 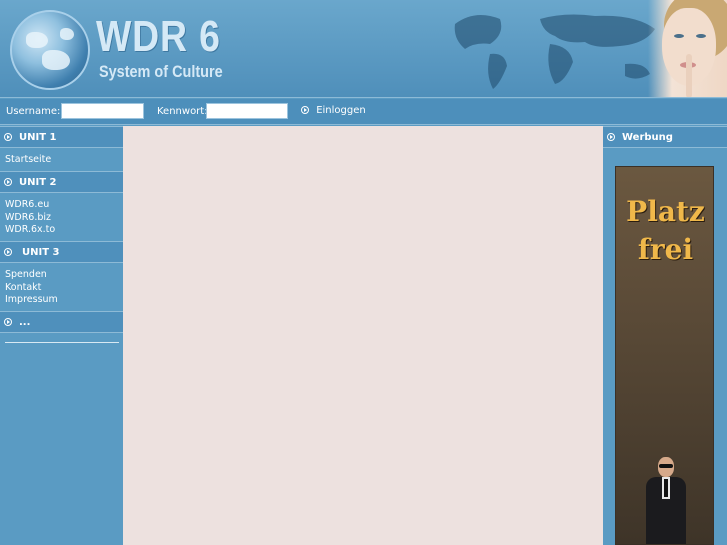 I want to click on unit-3-menu: Spenden Kontakt Impressum, so click(x=31, y=288).